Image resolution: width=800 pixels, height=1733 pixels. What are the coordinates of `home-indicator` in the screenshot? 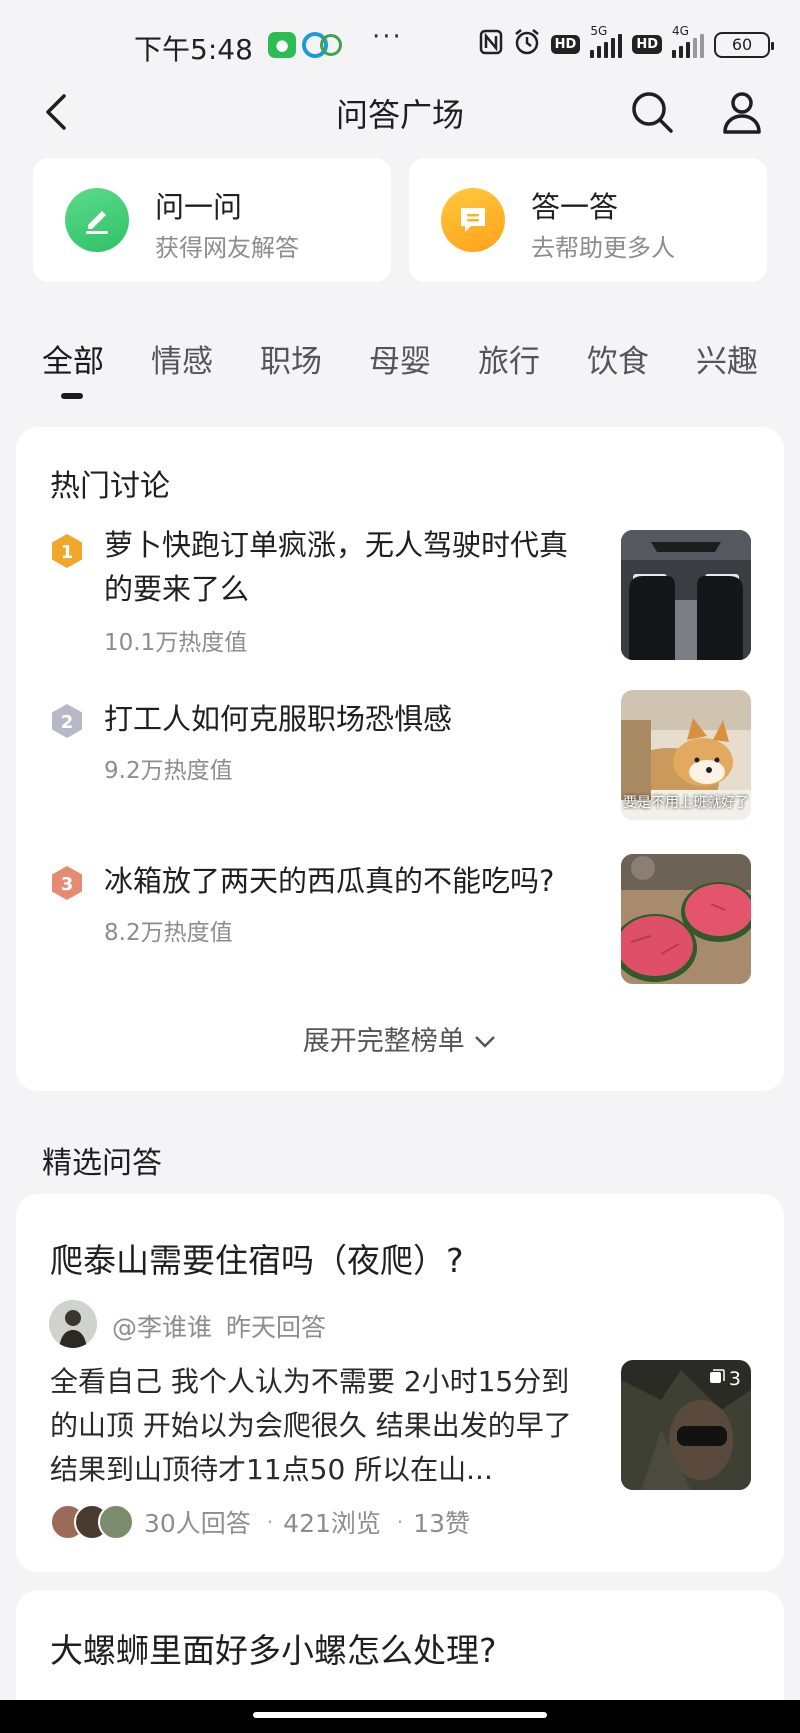 It's located at (400, 1715).